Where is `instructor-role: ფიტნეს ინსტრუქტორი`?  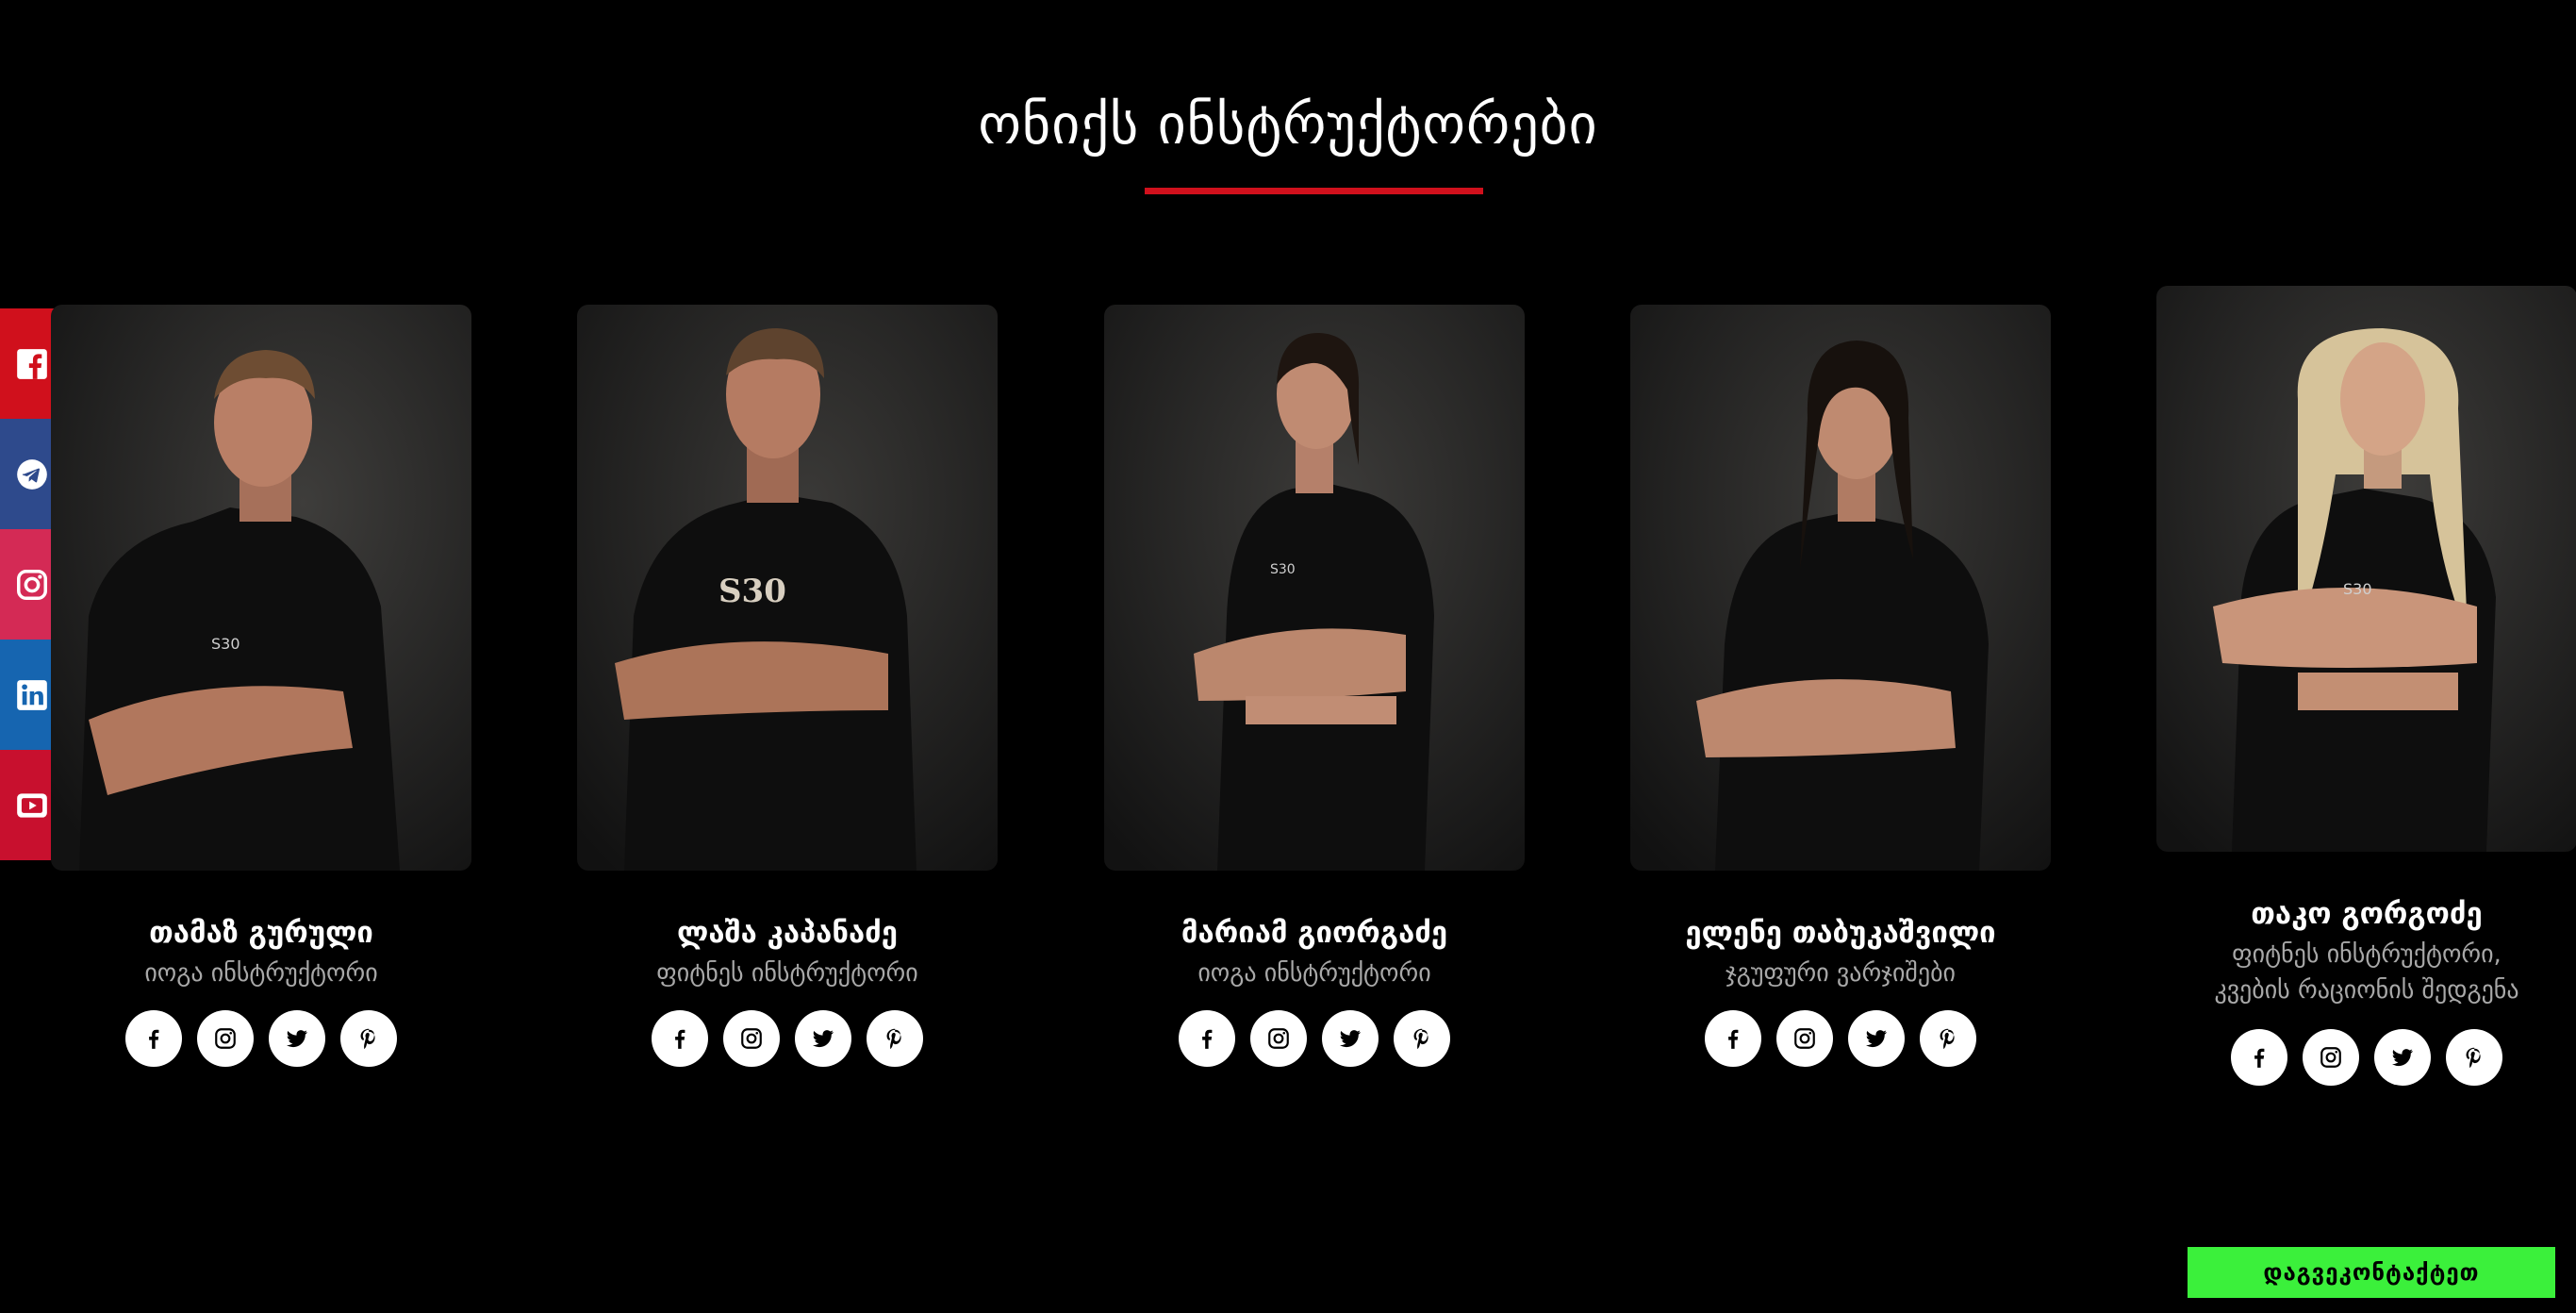
instructor-role: ფიტნეს ინსტრუქტორი is located at coordinates (787, 974).